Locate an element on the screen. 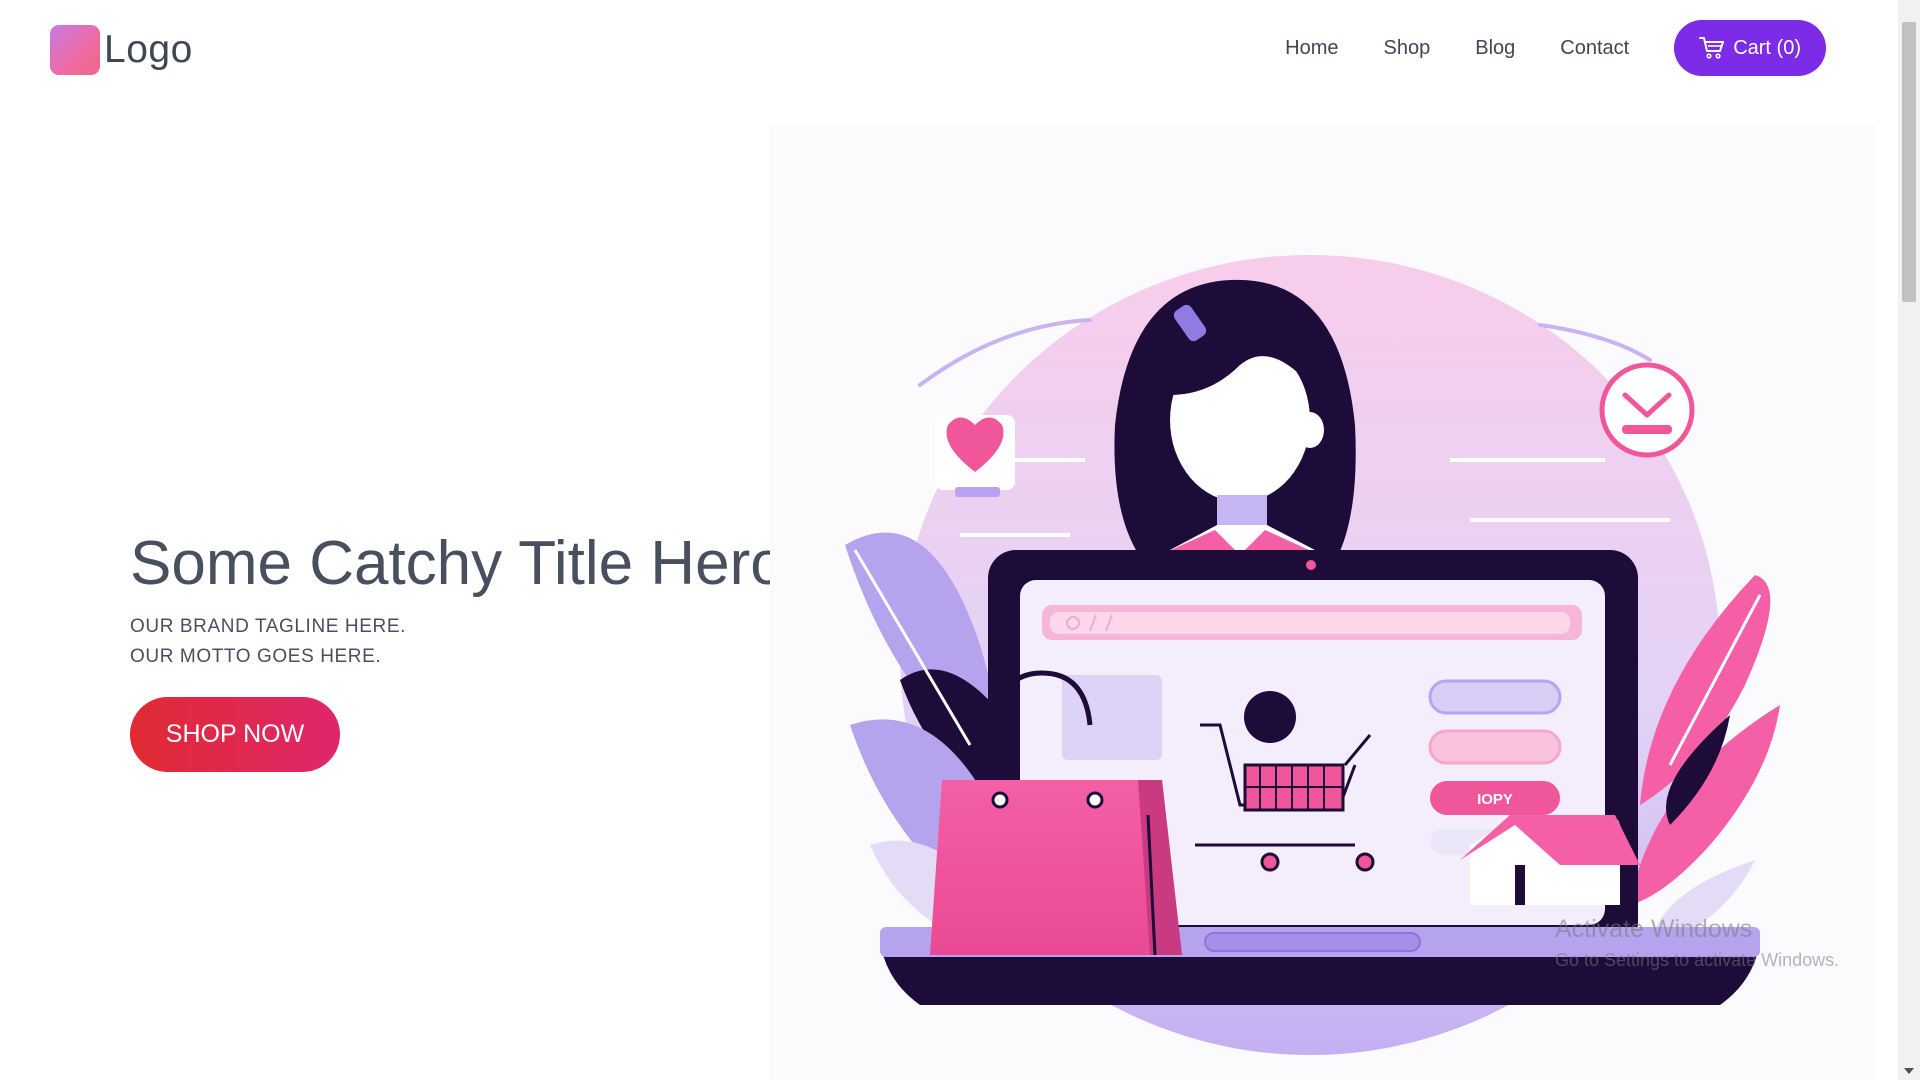 Image resolution: width=1920 pixels, height=1080 pixels. main-nav: Home Shop Blog Contact Cart (0) is located at coordinates (1555, 48).